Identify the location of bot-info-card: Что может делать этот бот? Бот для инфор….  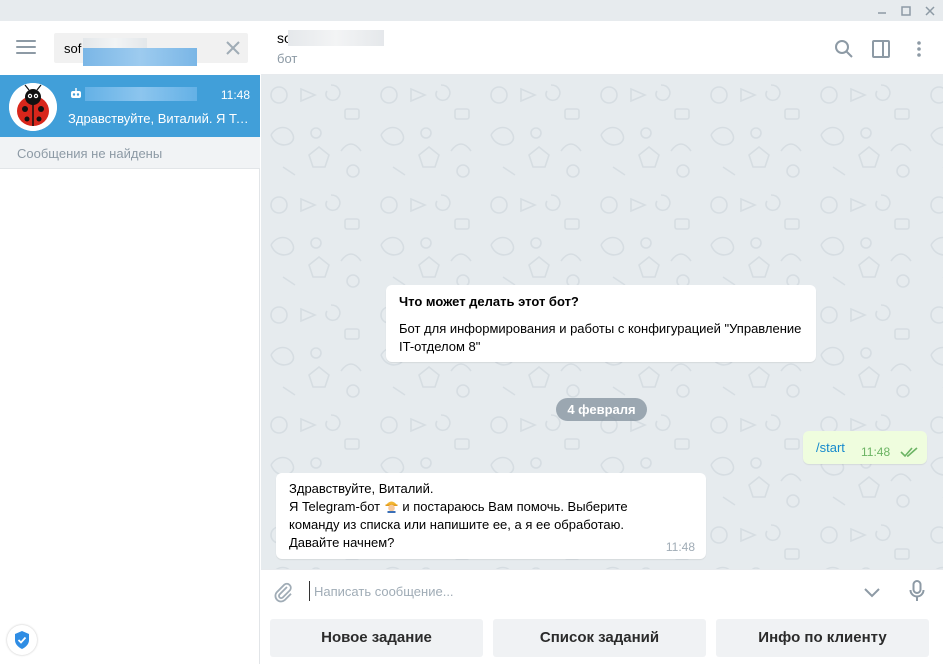
(601, 323).